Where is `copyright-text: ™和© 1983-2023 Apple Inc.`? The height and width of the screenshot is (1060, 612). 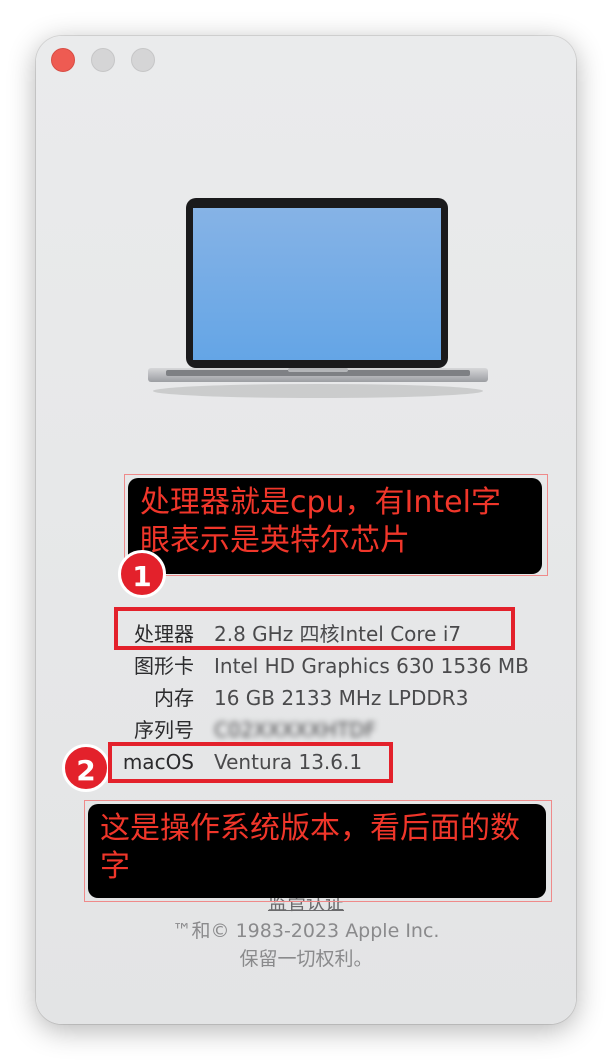
copyright-text: ™和© 1983-2023 Apple Inc. is located at coordinates (306, 931).